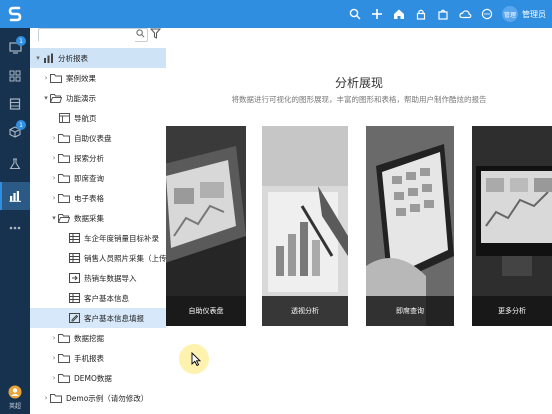 The height and width of the screenshot is (414, 552). Describe the element at coordinates (100, 58) in the screenshot. I see `tree-item-analysis-reports: ▾ 分析报表` at that location.